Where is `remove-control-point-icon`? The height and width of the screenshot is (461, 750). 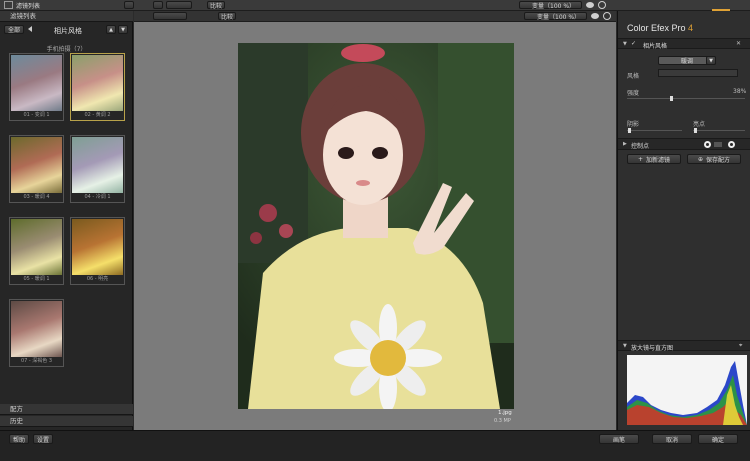
remove-control-point-icon is located at coordinates (731, 144).